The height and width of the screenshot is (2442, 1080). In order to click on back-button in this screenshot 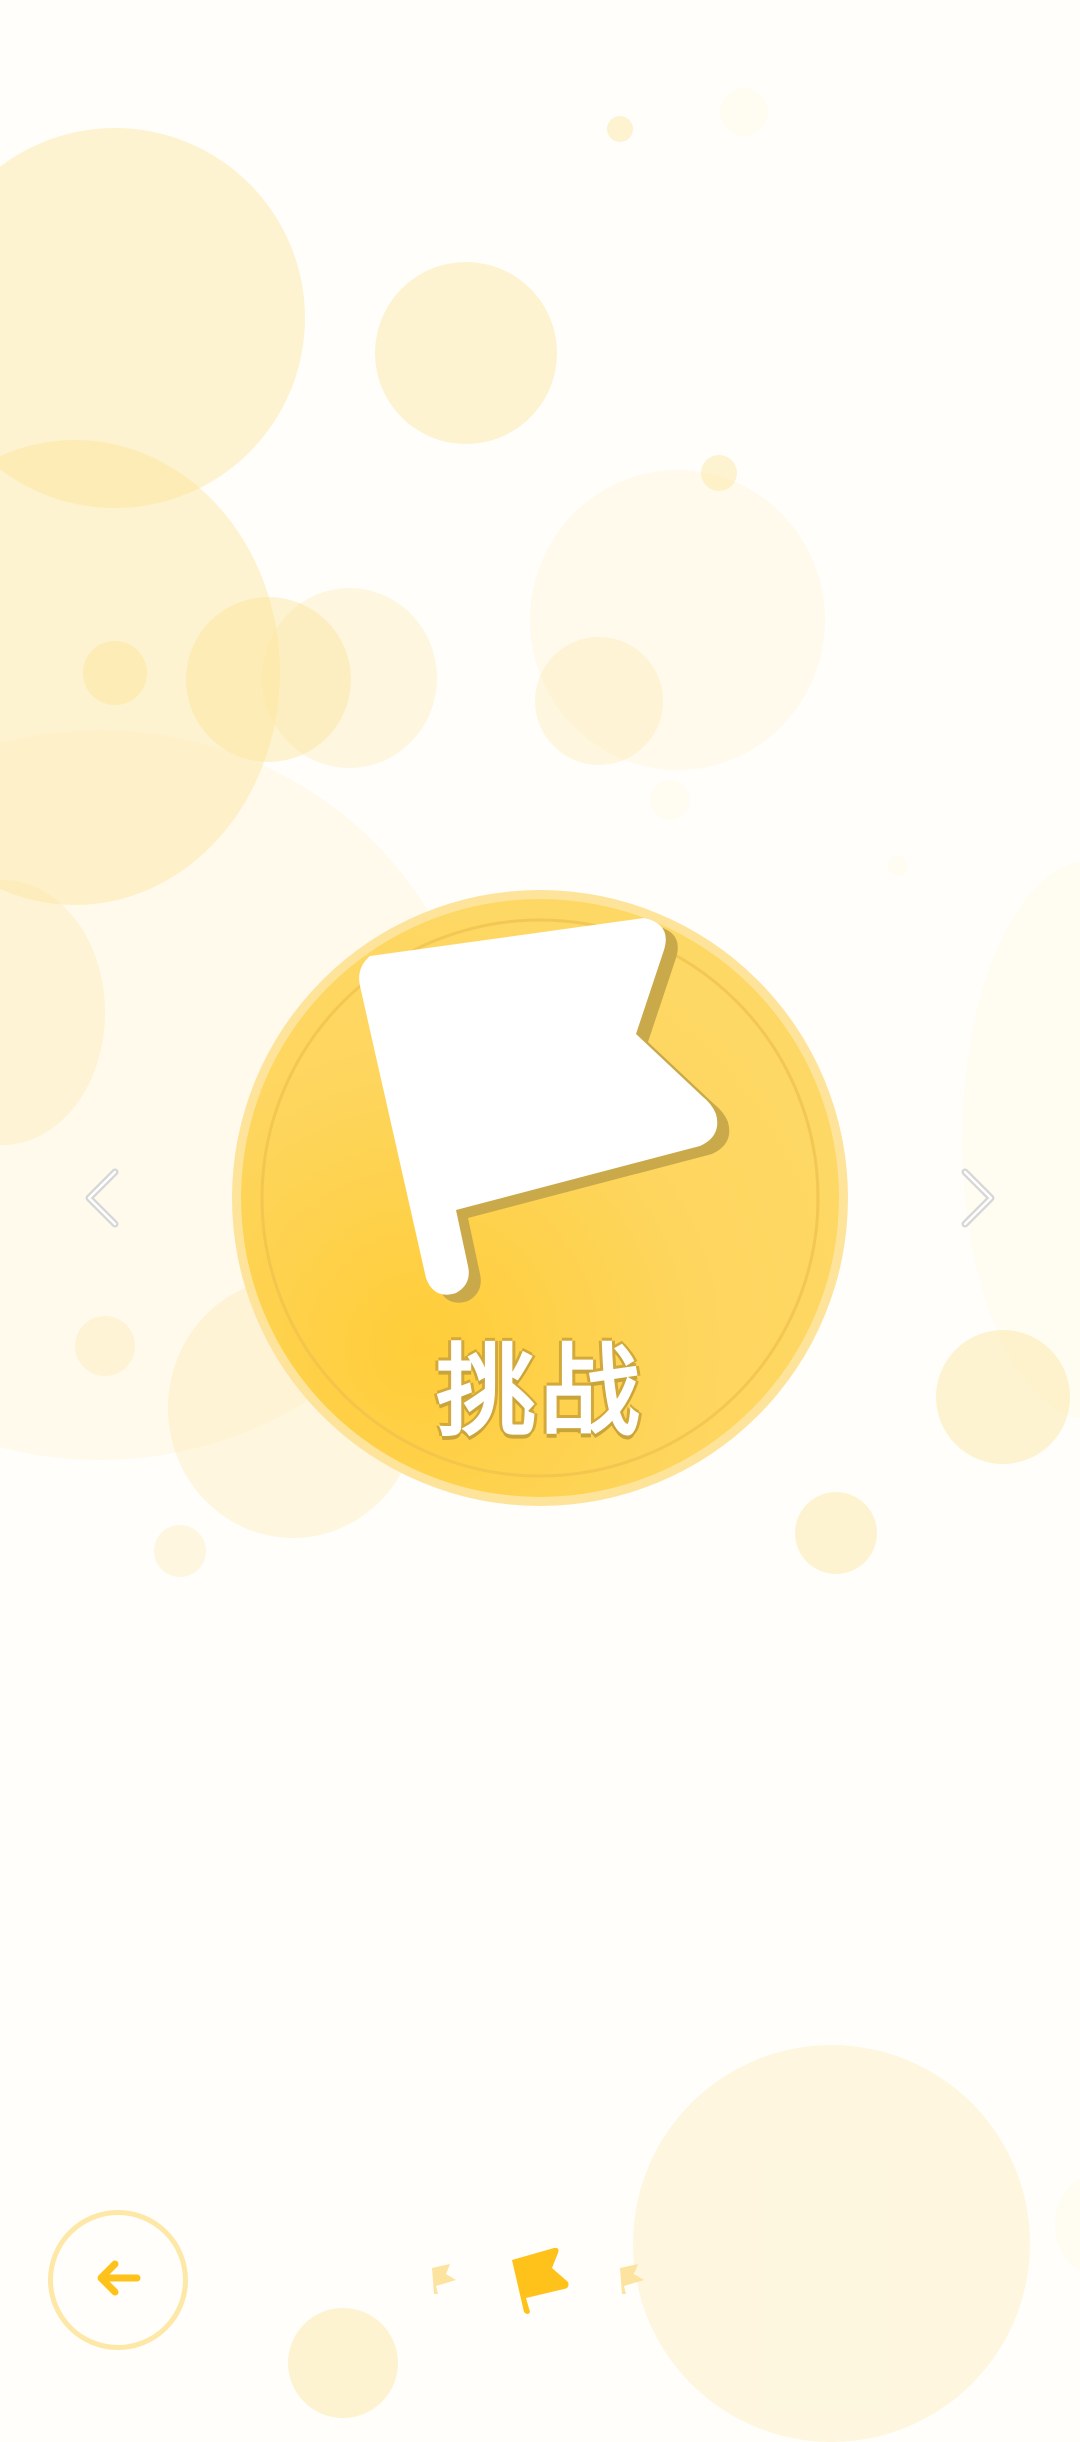, I will do `click(118, 2280)`.